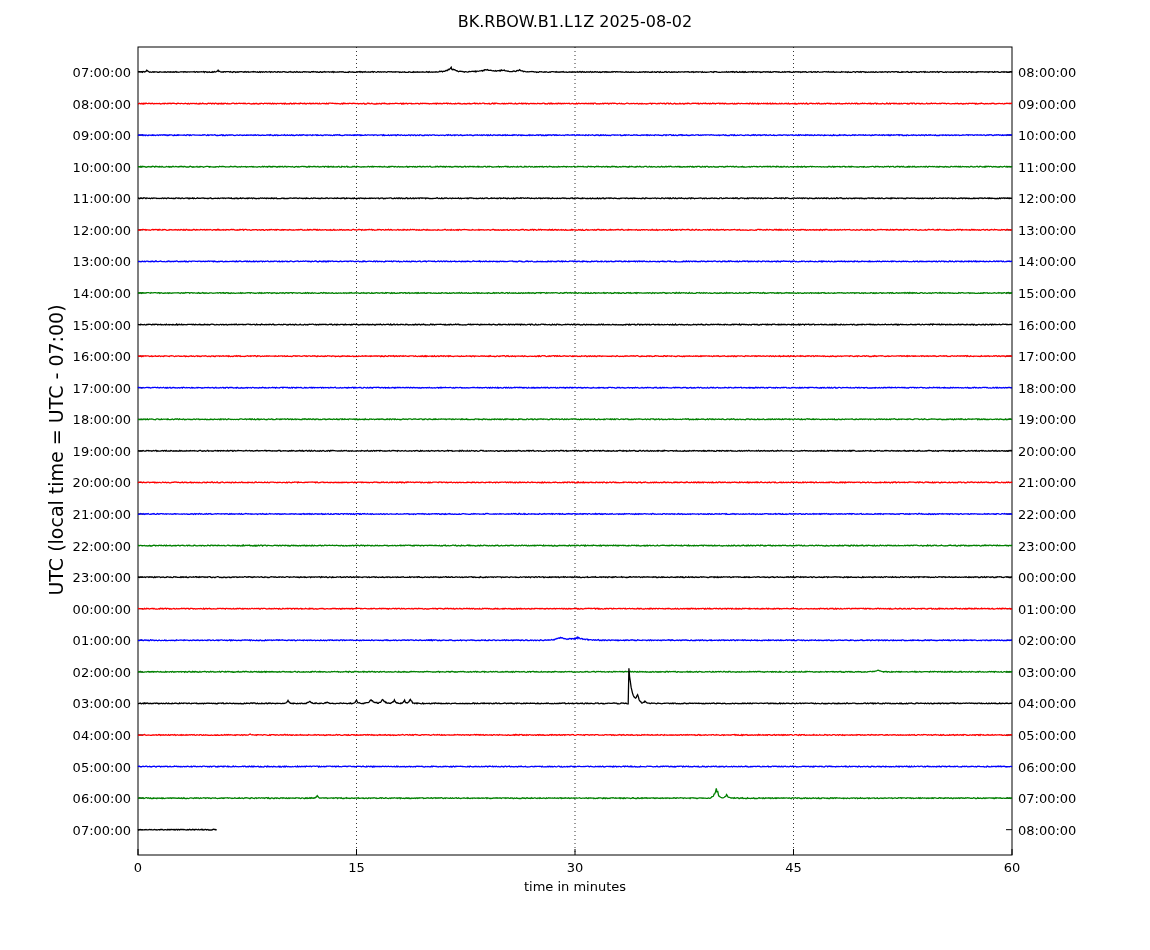 Image resolution: width=1150 pixels, height=950 pixels. What do you see at coordinates (56, 450) in the screenshot?
I see `y-axis-label: UTC (local time = UTC - 07:00)` at bounding box center [56, 450].